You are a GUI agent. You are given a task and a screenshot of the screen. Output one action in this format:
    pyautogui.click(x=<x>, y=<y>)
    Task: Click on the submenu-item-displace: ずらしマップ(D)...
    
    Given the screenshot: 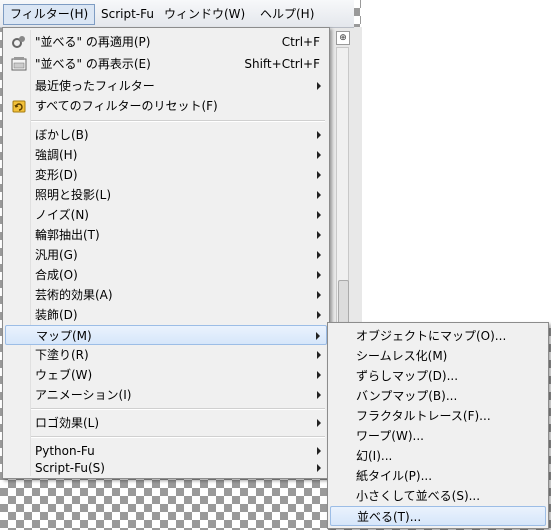 What is the action you would take?
    pyautogui.click(x=438, y=376)
    